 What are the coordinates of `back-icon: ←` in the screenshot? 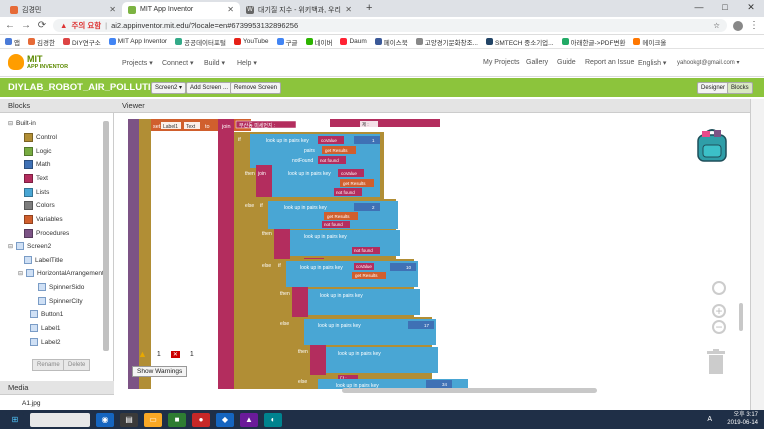 It's located at (10, 25).